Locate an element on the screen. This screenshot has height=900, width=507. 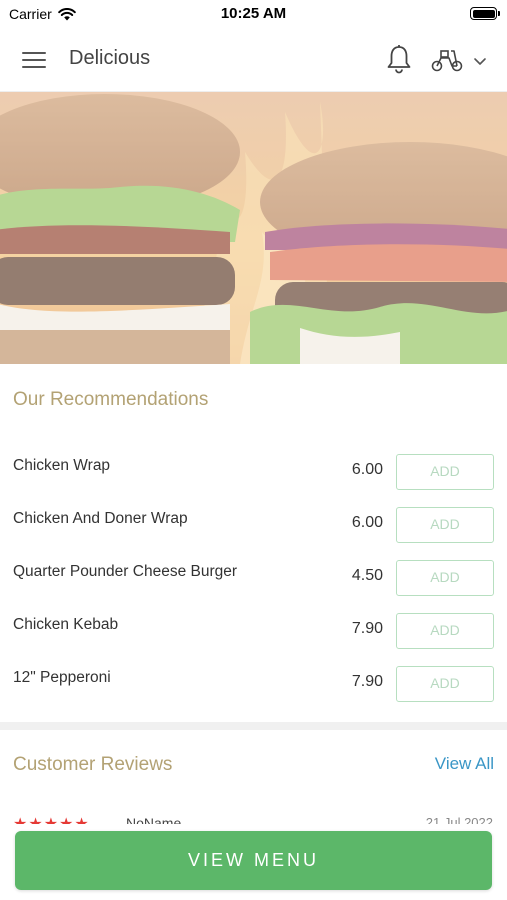
chevron-down-icon is located at coordinates (480, 61).